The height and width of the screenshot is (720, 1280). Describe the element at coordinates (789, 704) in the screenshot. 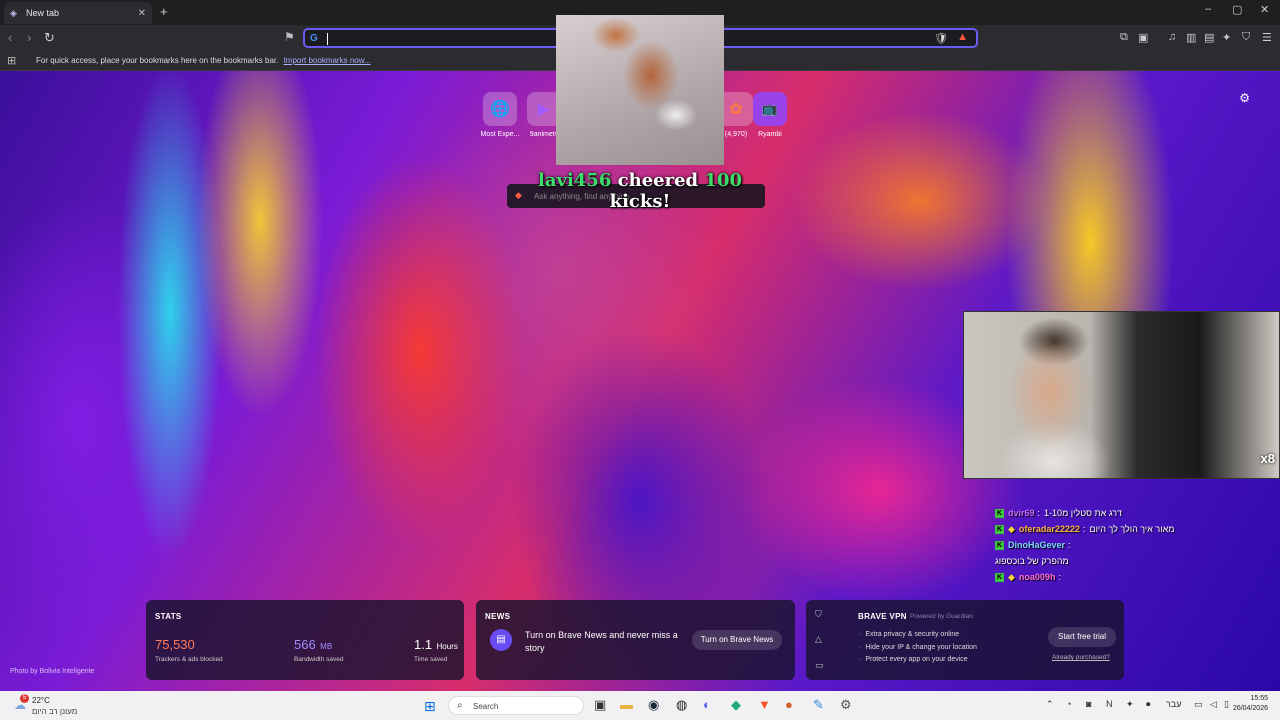

I see `app2-icon: ●` at that location.